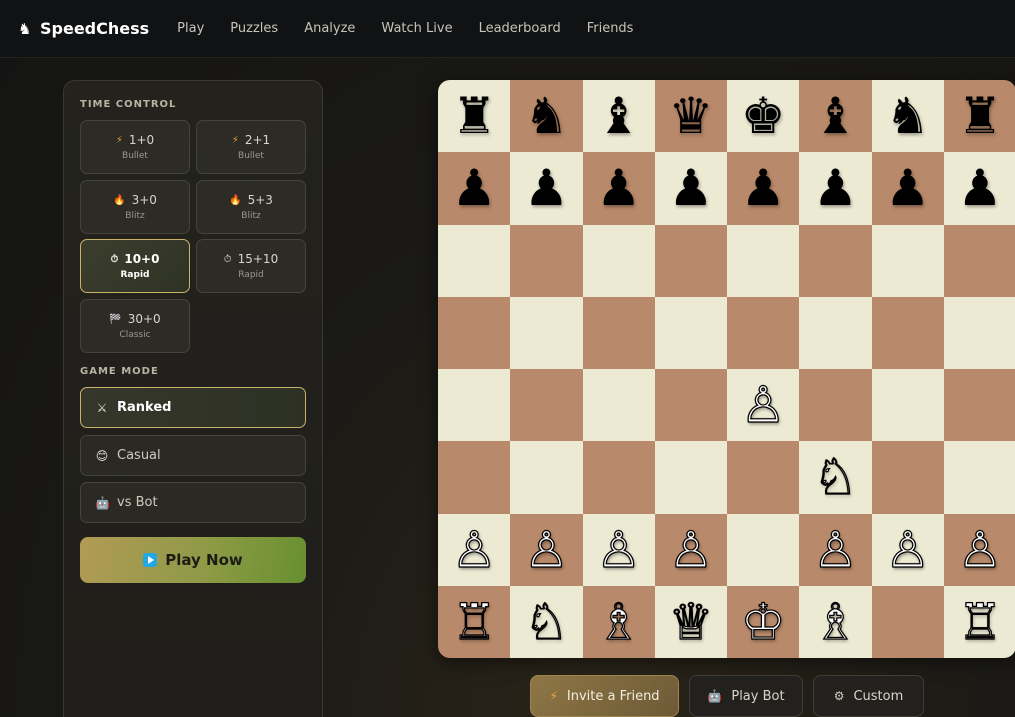  I want to click on chess-piece: ♔, so click(763, 621).